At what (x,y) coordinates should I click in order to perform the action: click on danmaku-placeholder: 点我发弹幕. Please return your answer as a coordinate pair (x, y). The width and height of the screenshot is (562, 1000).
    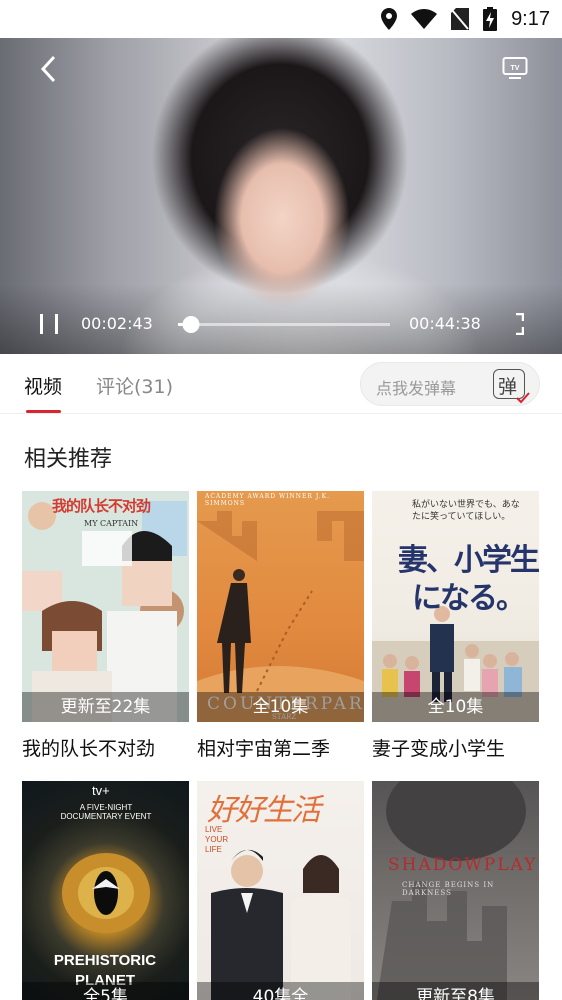
    Looking at the image, I should click on (416, 388).